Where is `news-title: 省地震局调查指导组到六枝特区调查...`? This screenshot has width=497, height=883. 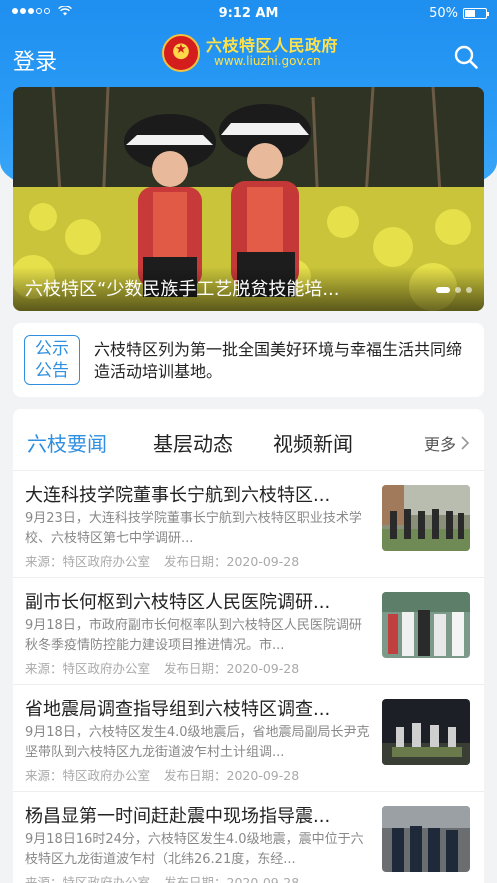 news-title: 省地震局调查指导组到六枝特区调查... is located at coordinates (178, 709).